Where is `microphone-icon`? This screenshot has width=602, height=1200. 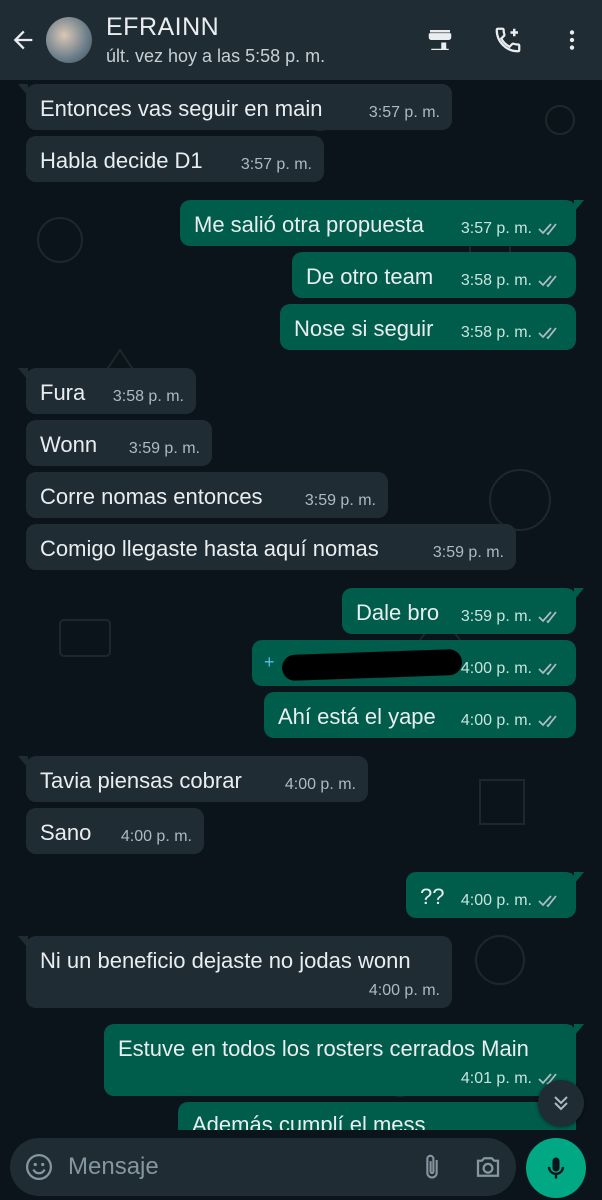
microphone-icon is located at coordinates (556, 1168).